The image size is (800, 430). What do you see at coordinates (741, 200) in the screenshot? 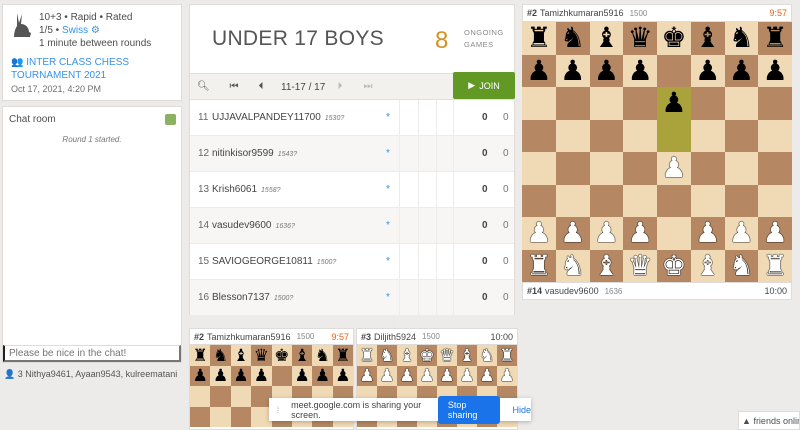
I see `square-g3` at bounding box center [741, 200].